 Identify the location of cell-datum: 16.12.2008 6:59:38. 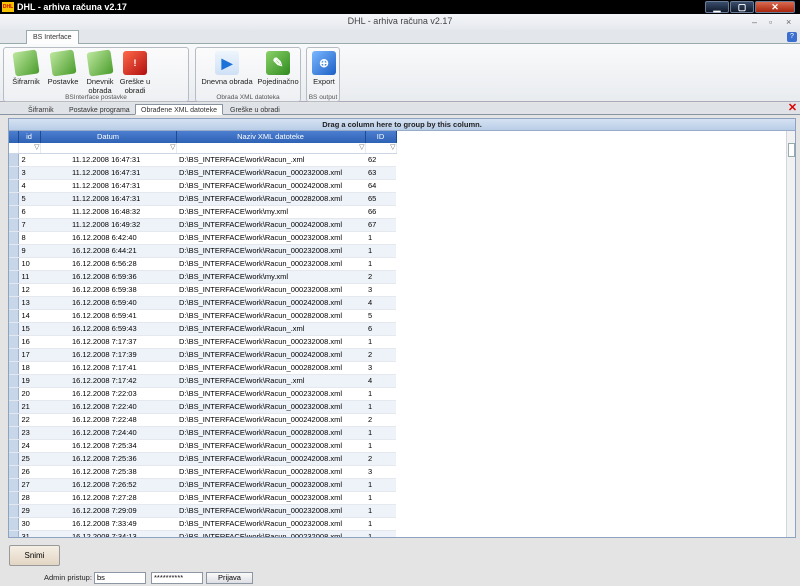
(108, 290).